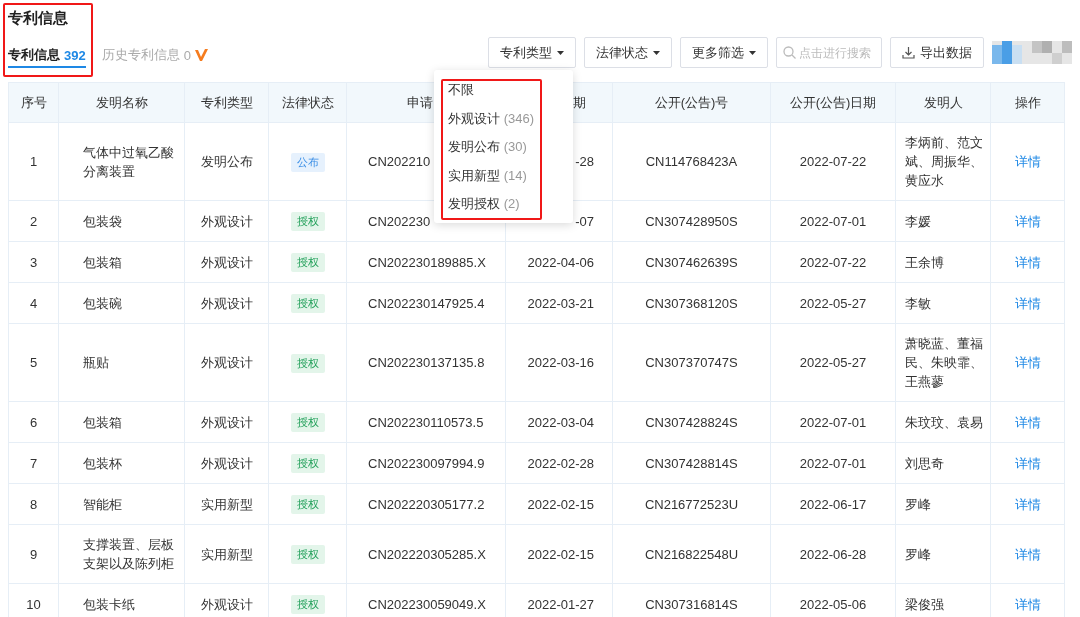 This screenshot has height=617, width=1080. Describe the element at coordinates (559, 362) in the screenshot. I see `table-cell: 2022-03-16` at that location.